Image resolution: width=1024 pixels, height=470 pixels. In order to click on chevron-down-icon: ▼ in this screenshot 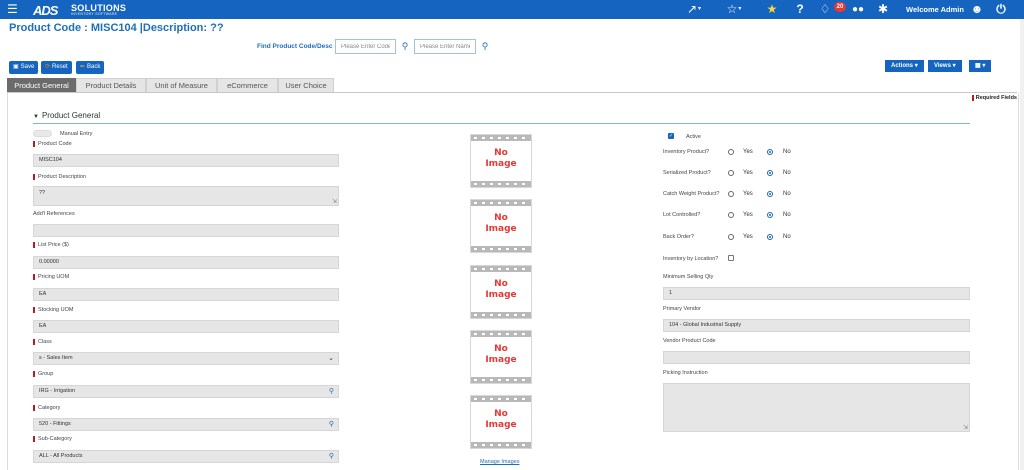, I will do `click(36, 117)`.